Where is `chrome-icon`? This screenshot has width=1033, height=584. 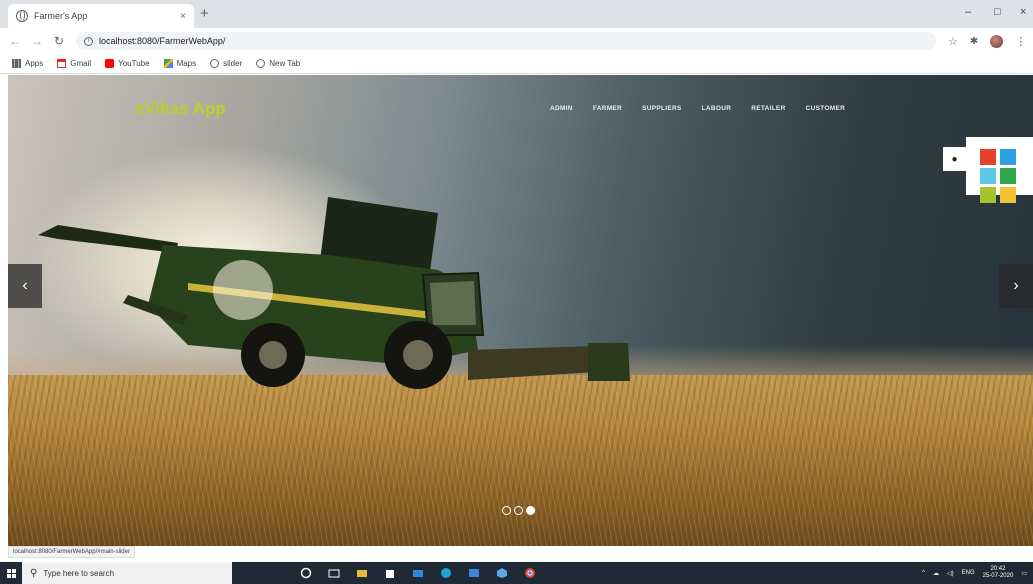 chrome-icon is located at coordinates (530, 573).